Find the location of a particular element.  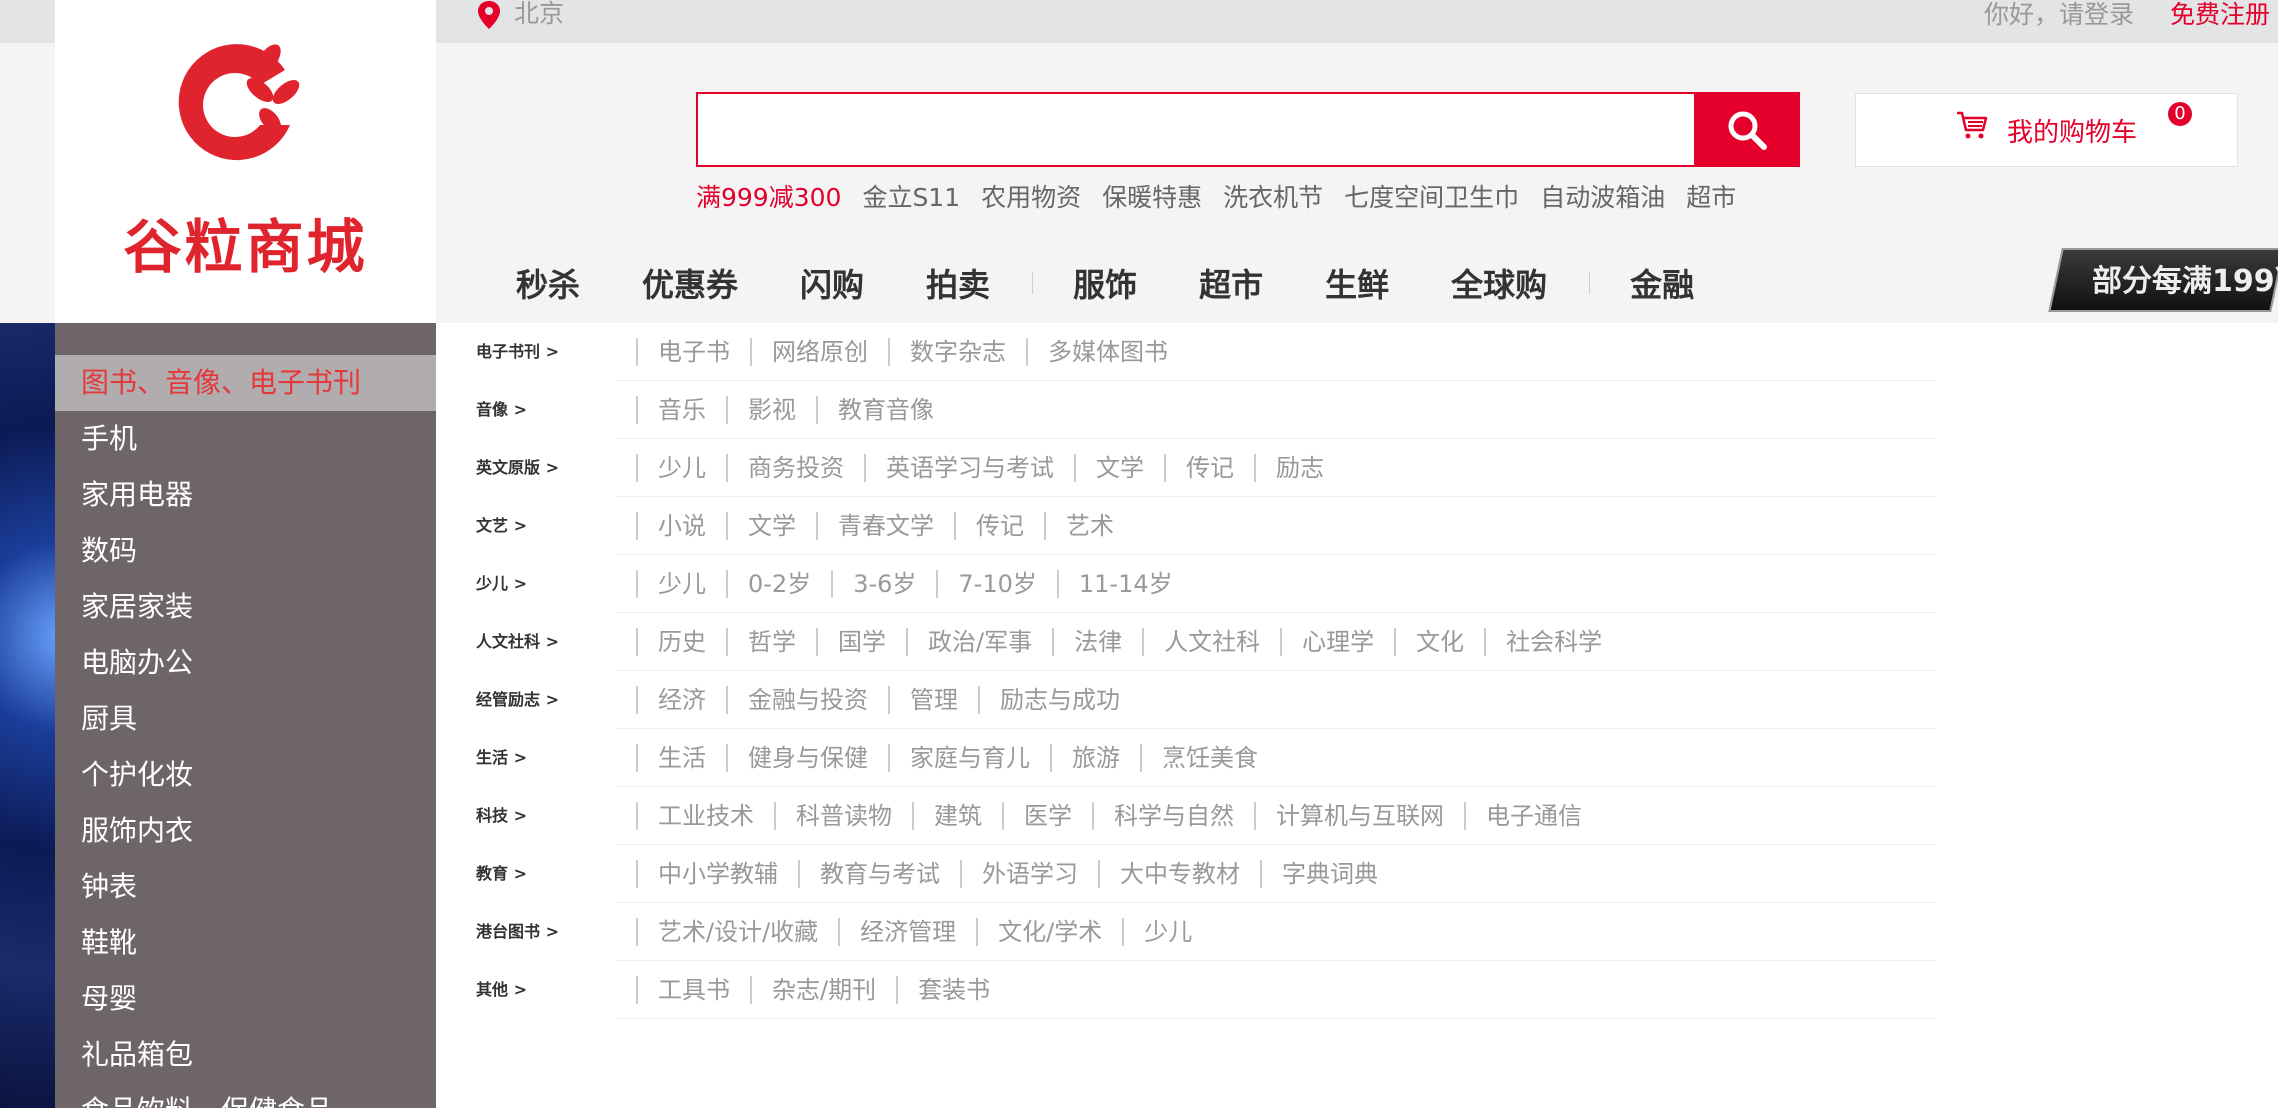

register-link: 免费注册 is located at coordinates (2220, 16).